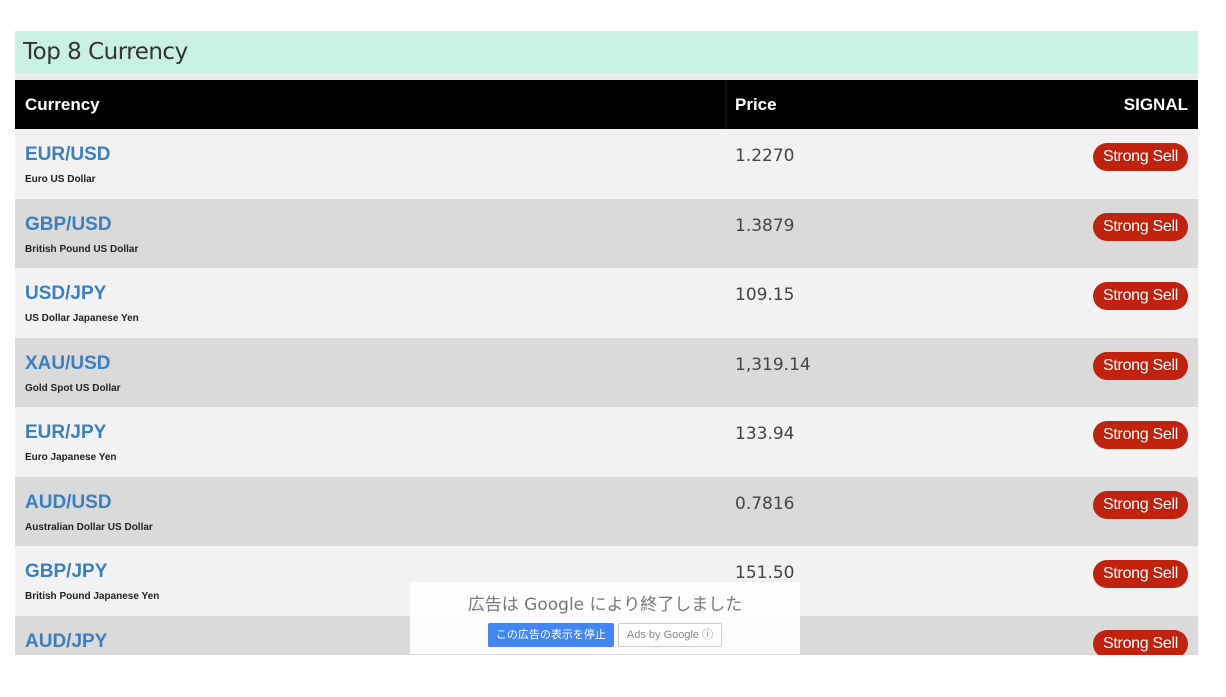 Image resolution: width=1226 pixels, height=697 pixels. I want to click on stop-ad-button: この広告の表示を停止, so click(550, 635).